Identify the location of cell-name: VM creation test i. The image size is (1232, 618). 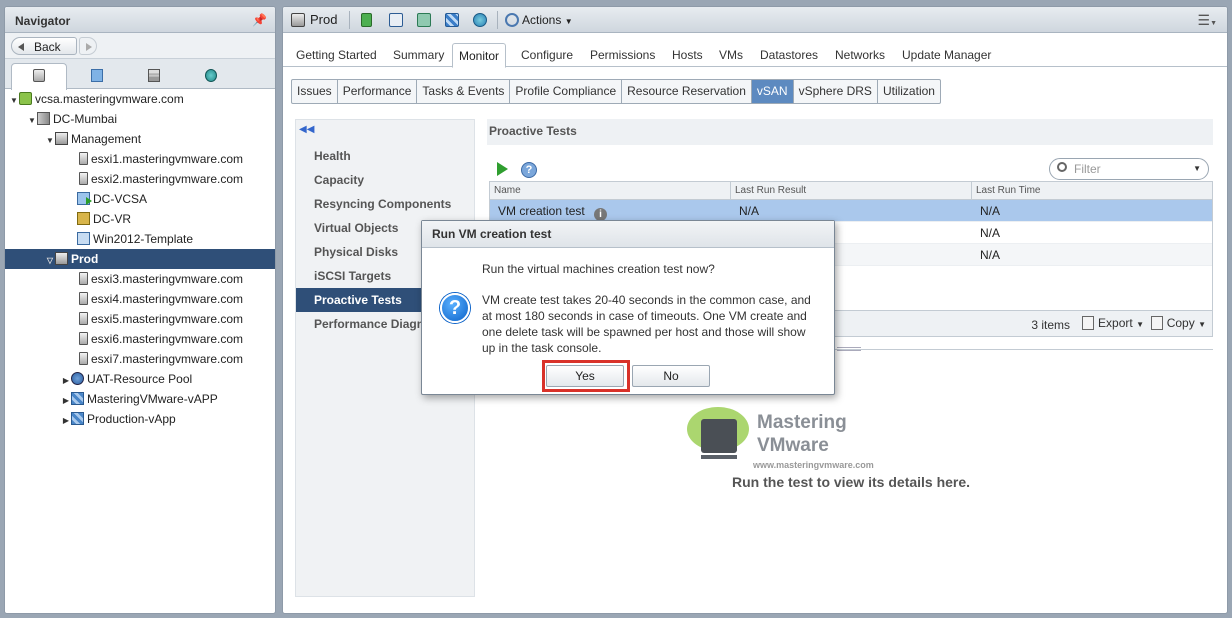
(610, 210).